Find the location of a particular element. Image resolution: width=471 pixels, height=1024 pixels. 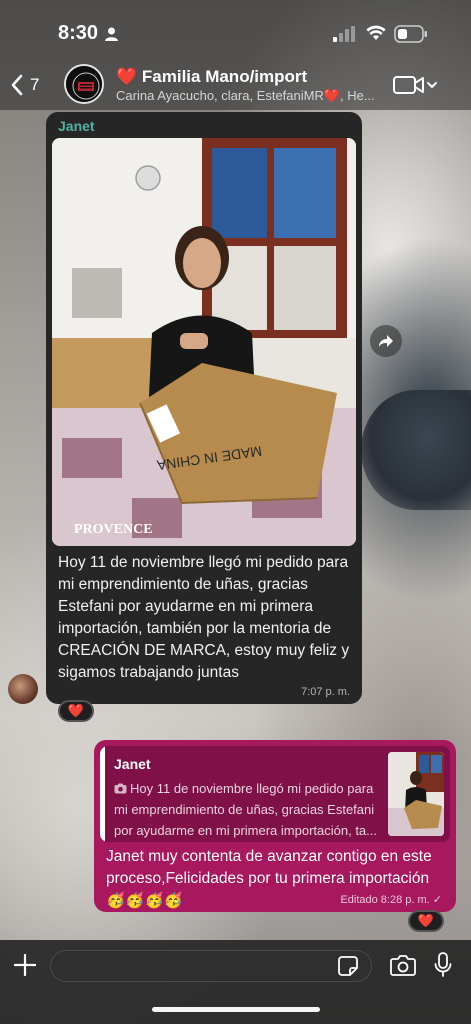

forward-icon is located at coordinates (386, 341).